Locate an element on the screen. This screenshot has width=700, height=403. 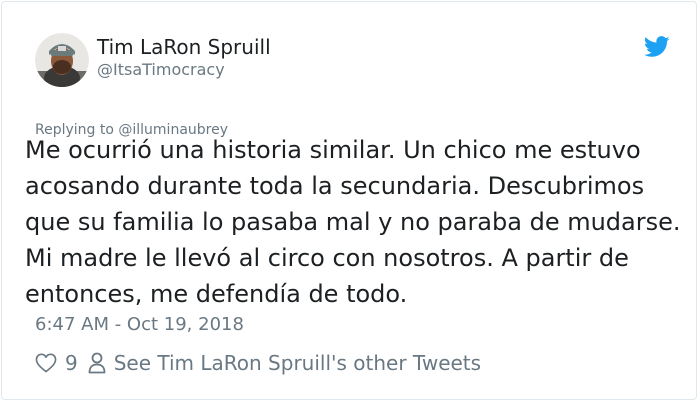
heart-icon is located at coordinates (46, 363).